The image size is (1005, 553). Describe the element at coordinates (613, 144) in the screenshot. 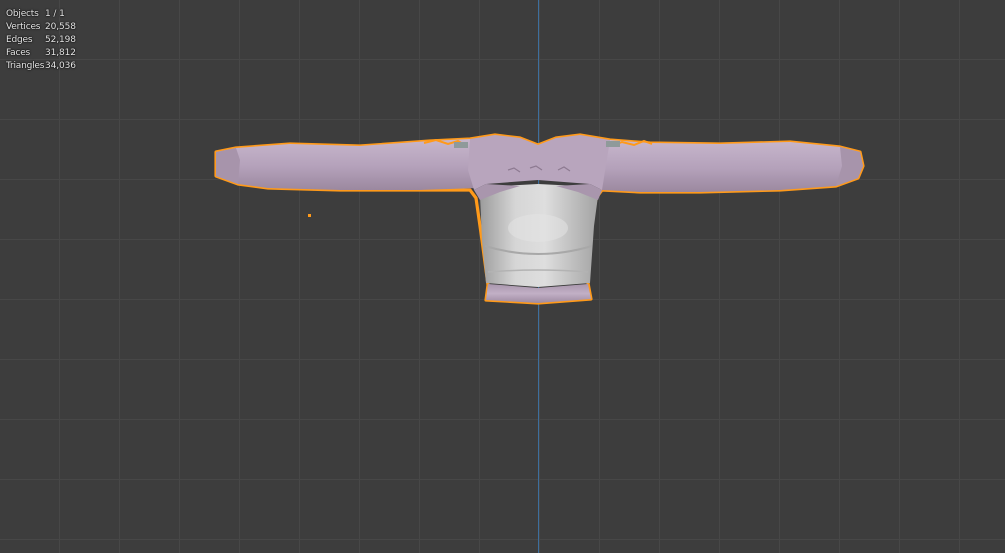

I see `right-strap-clip` at that location.